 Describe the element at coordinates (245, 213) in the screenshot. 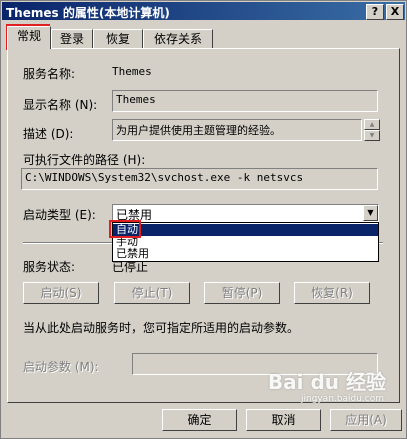

I see `startup-type-select: 已禁用 ▼` at that location.